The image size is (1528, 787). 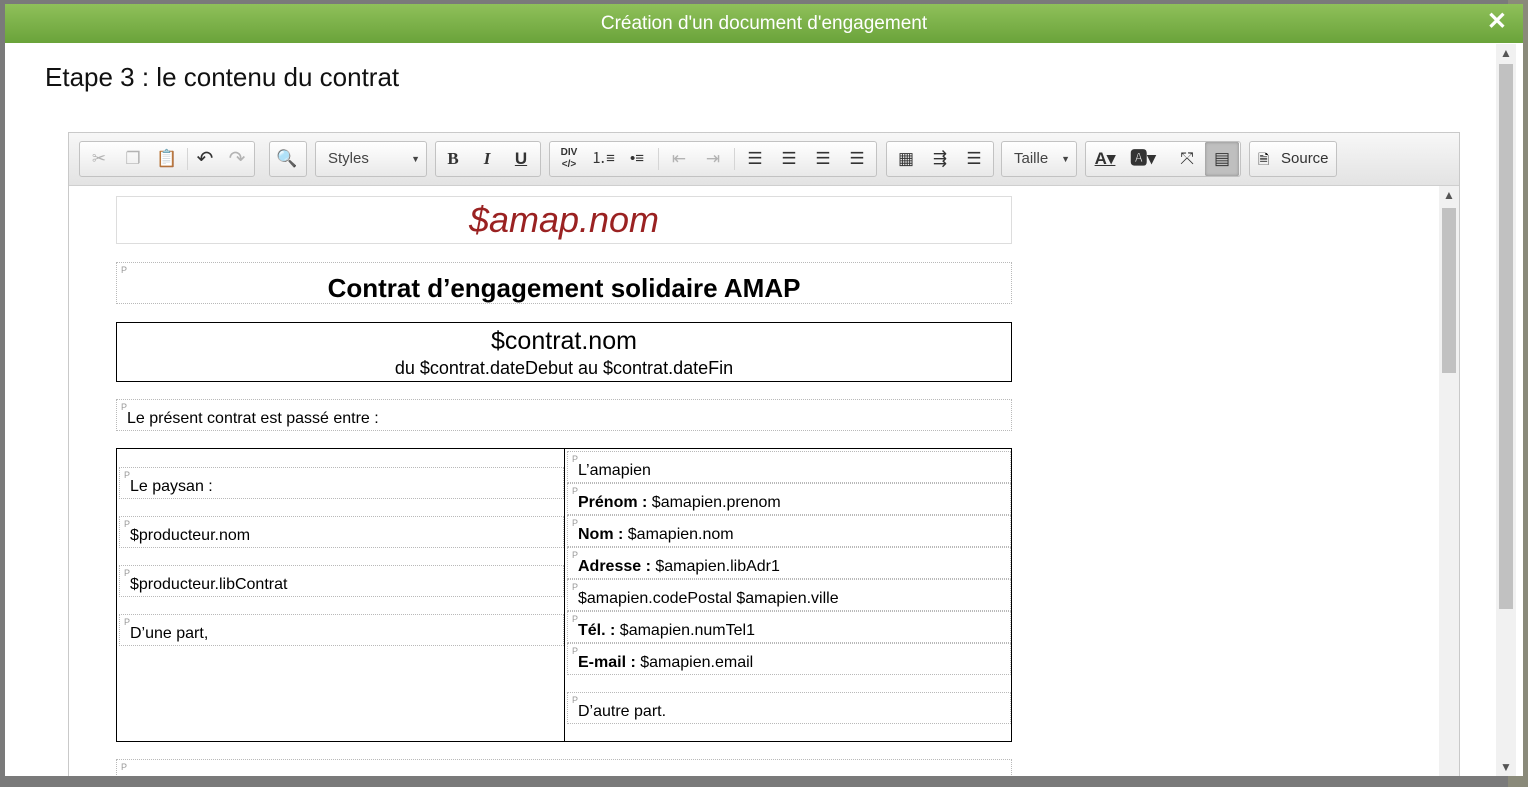 I want to click on step-title: Etape 3 : le contenu du contrat, so click(x=222, y=77).